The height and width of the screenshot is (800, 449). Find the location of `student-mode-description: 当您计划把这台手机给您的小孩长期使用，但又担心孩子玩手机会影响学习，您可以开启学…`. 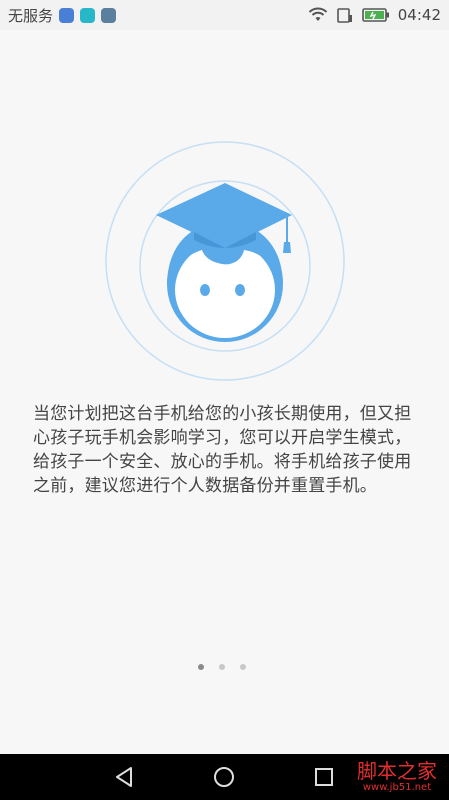

student-mode-description: 当您计划把这台手机给您的小孩长期使用，但又担心孩子玩手机会影响学习，您可以开启学… is located at coordinates (222, 450).